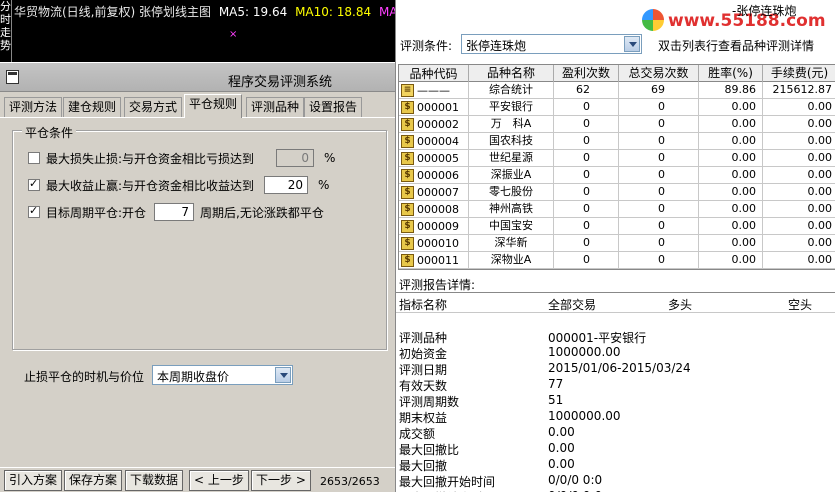 The image size is (835, 492). I want to click on table-row: $000002 万 科A 0 0 0.00 0.00, so click(617, 124).